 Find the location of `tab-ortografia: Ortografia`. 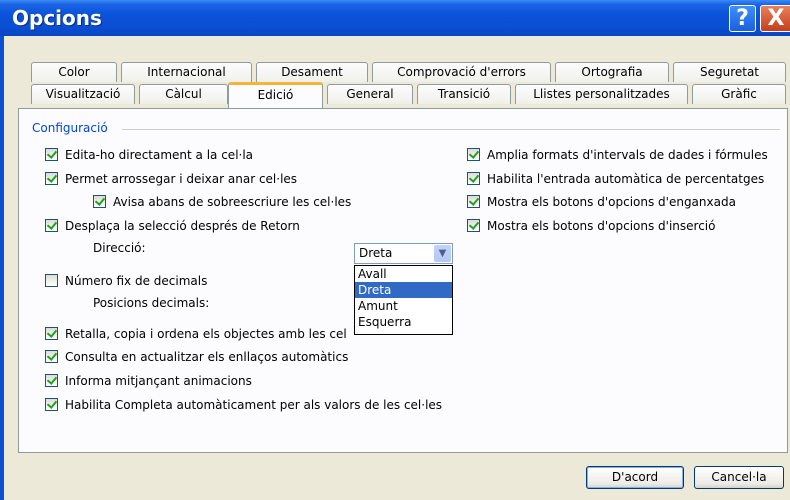

tab-ortografia: Ortografia is located at coordinates (612, 72).